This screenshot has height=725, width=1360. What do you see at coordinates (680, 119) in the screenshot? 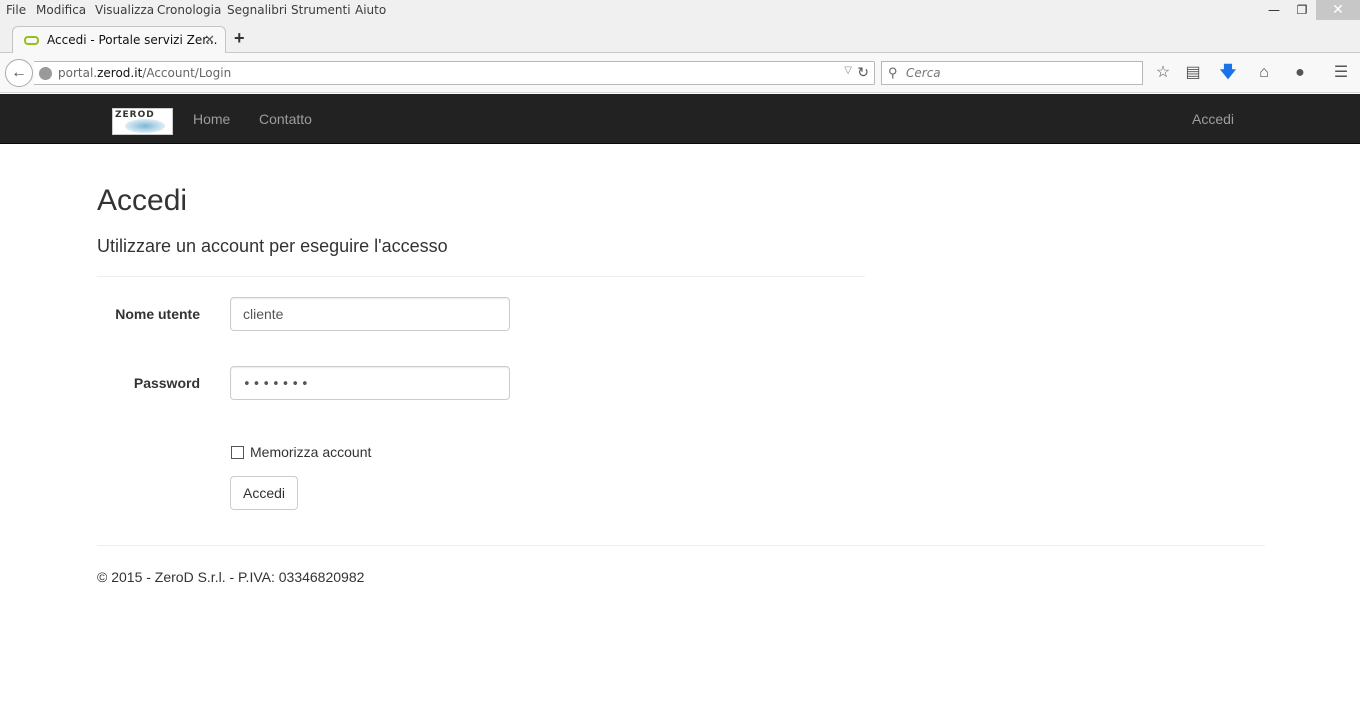
I see `site-navbar: ZEROD Home Contatto Accedi` at bounding box center [680, 119].